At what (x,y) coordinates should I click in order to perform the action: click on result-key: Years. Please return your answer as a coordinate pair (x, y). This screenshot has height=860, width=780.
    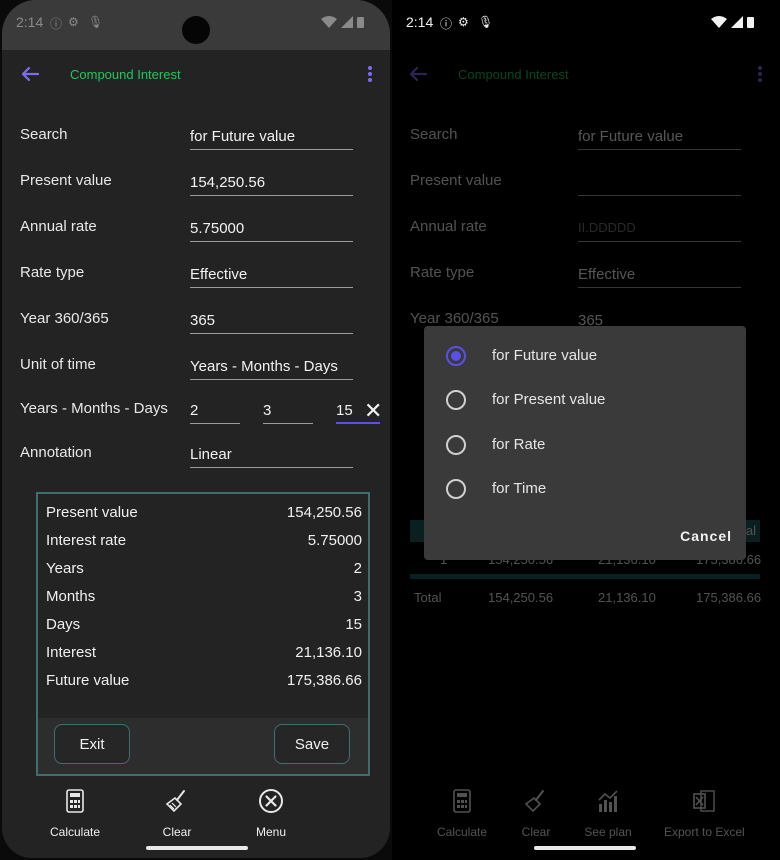
    Looking at the image, I should click on (65, 568).